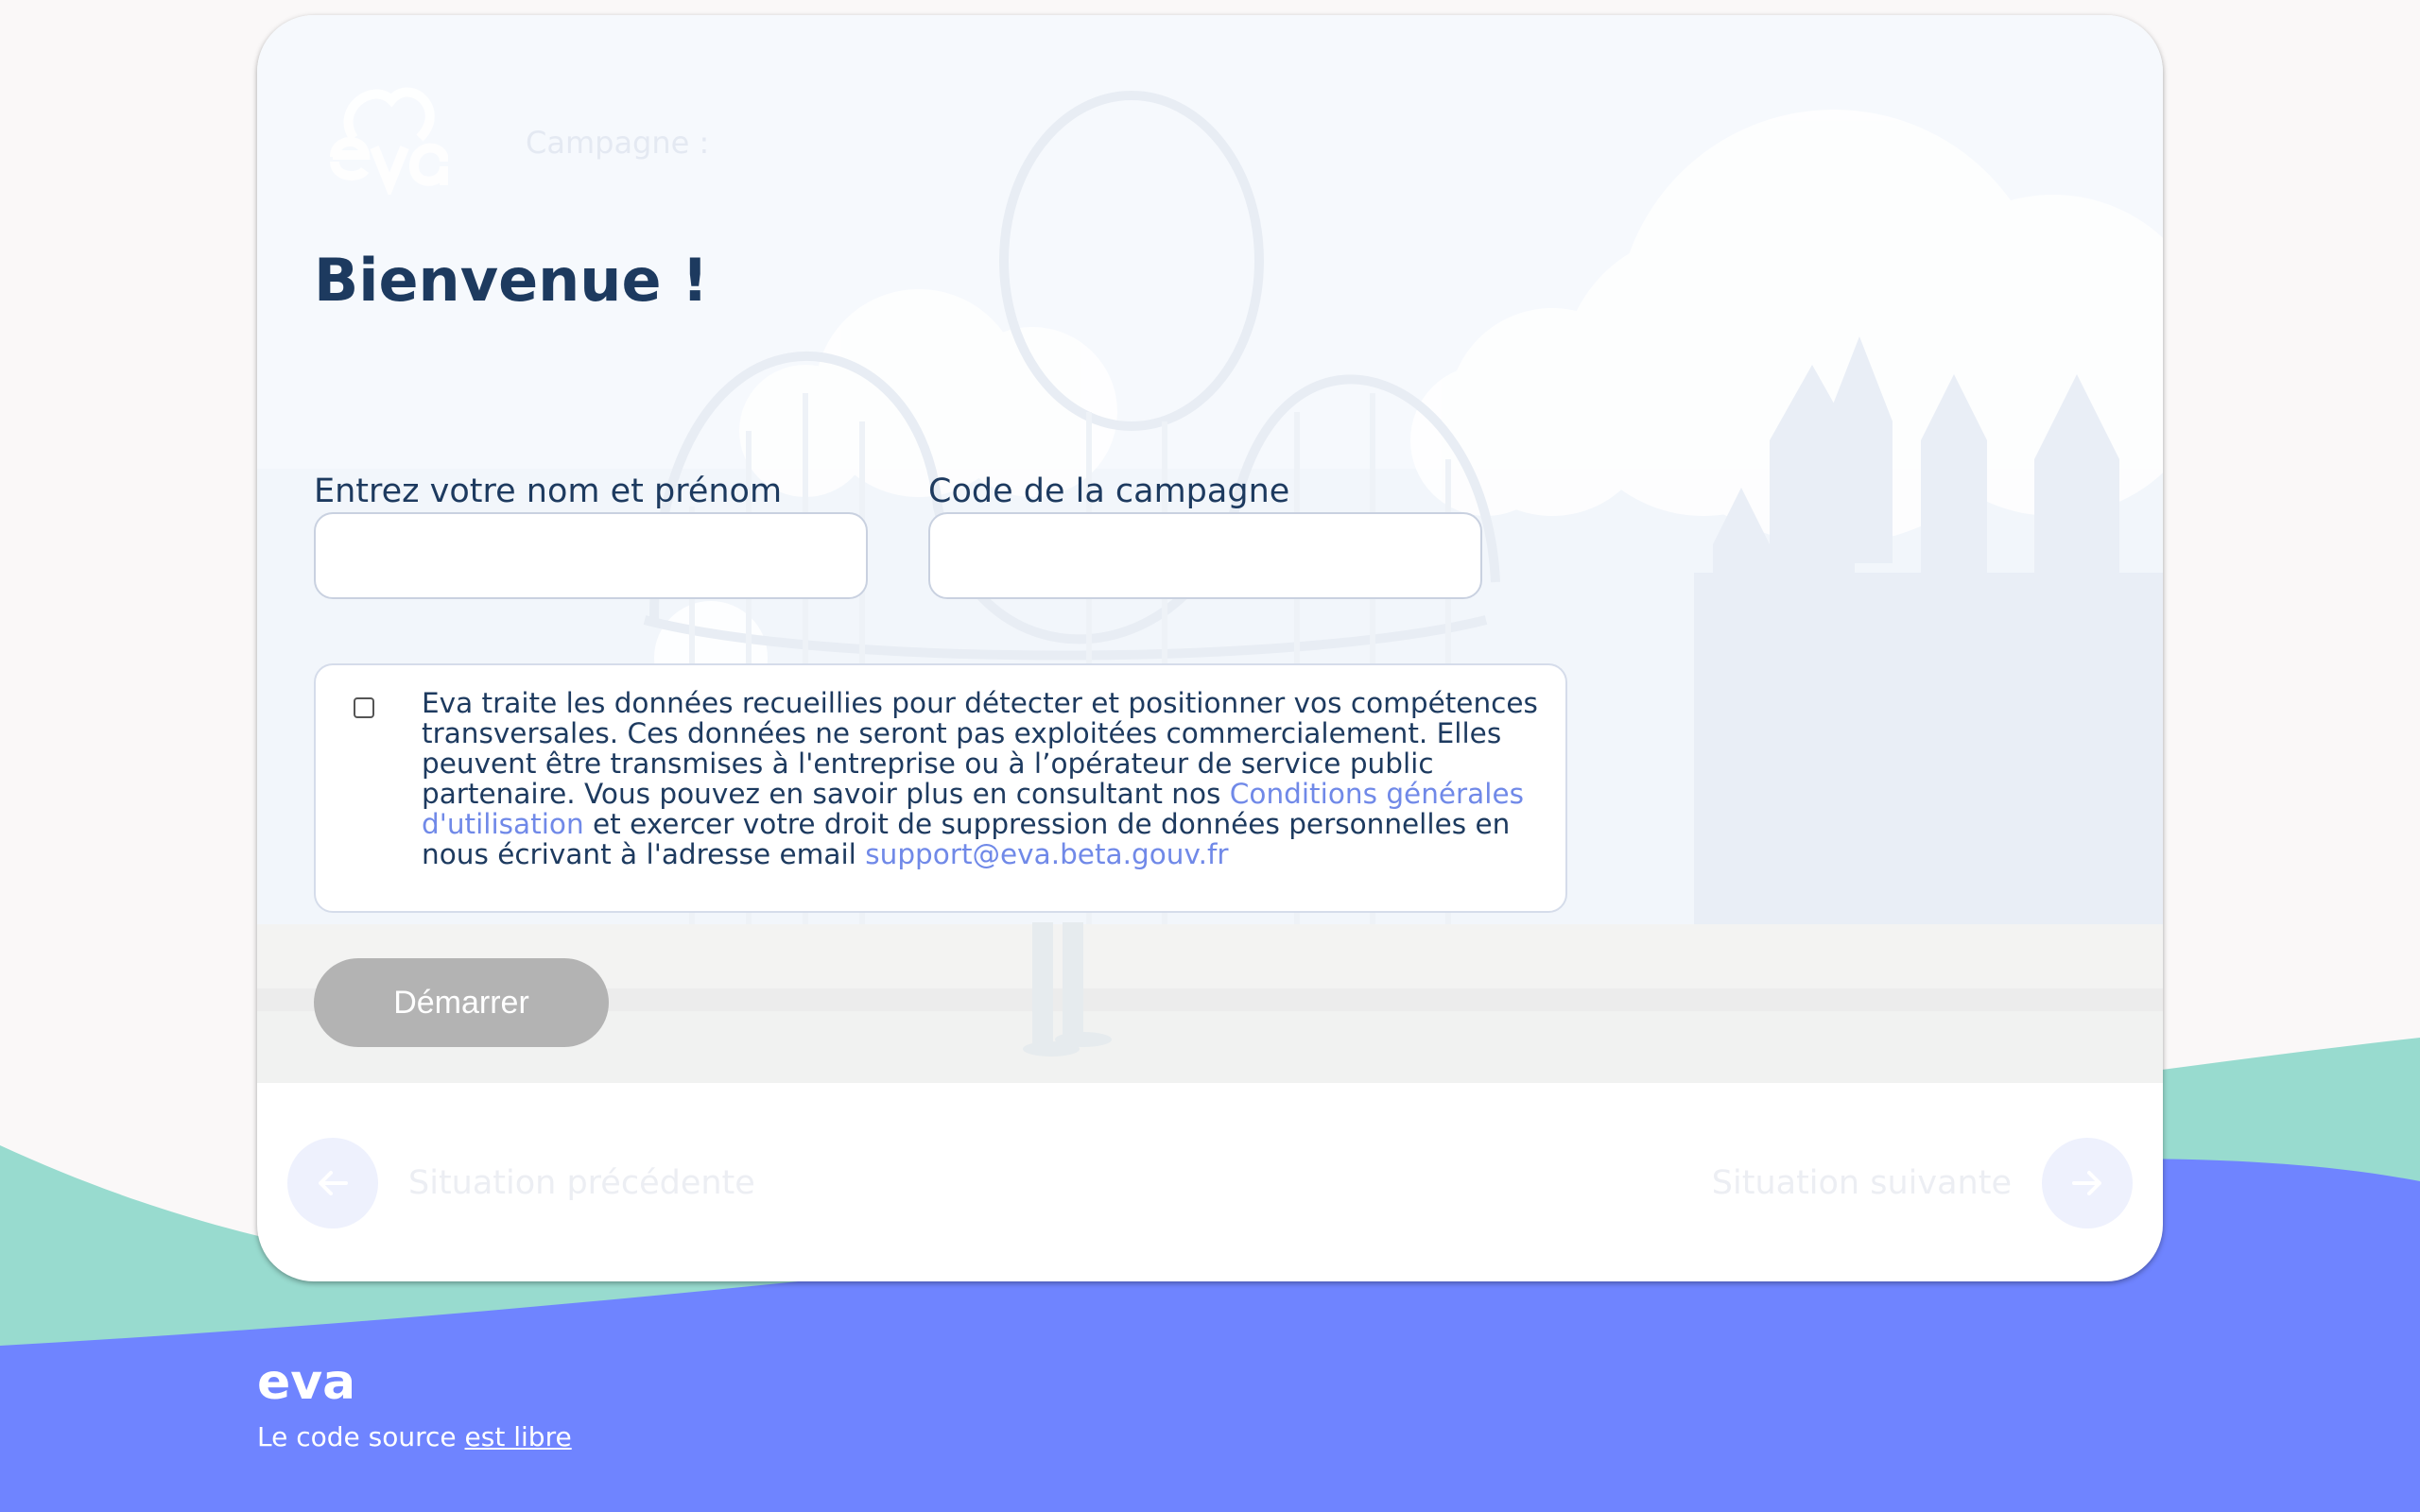  What do you see at coordinates (1861, 1183) in the screenshot?
I see `next-situation-label: Situation suivante` at bounding box center [1861, 1183].